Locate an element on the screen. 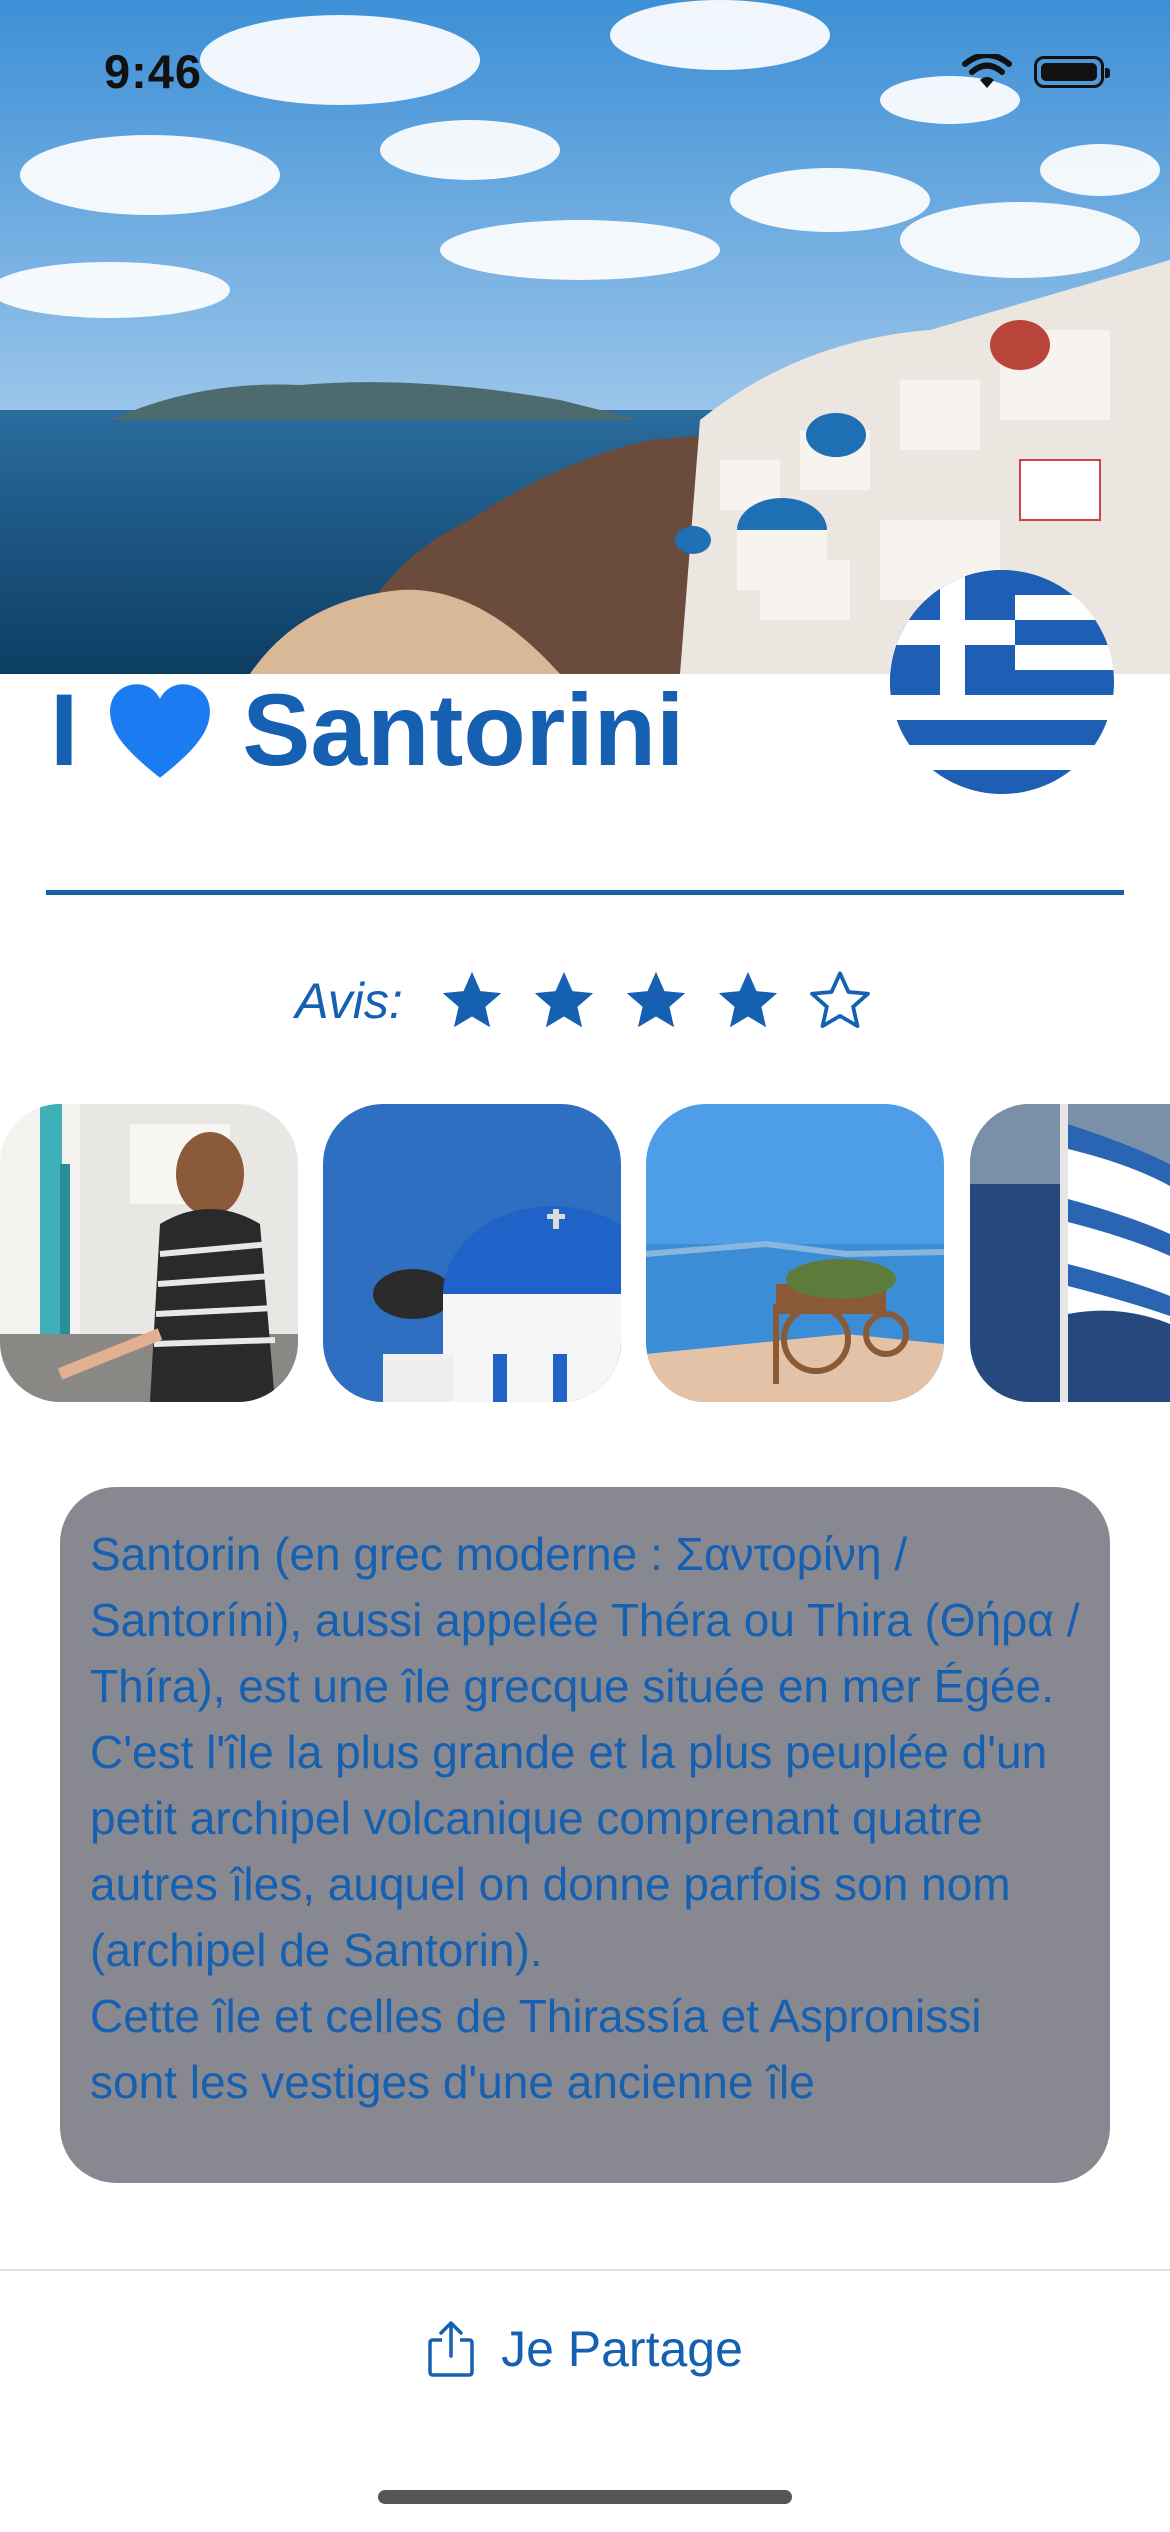  status-bar: 9:46 is located at coordinates (585, 75).